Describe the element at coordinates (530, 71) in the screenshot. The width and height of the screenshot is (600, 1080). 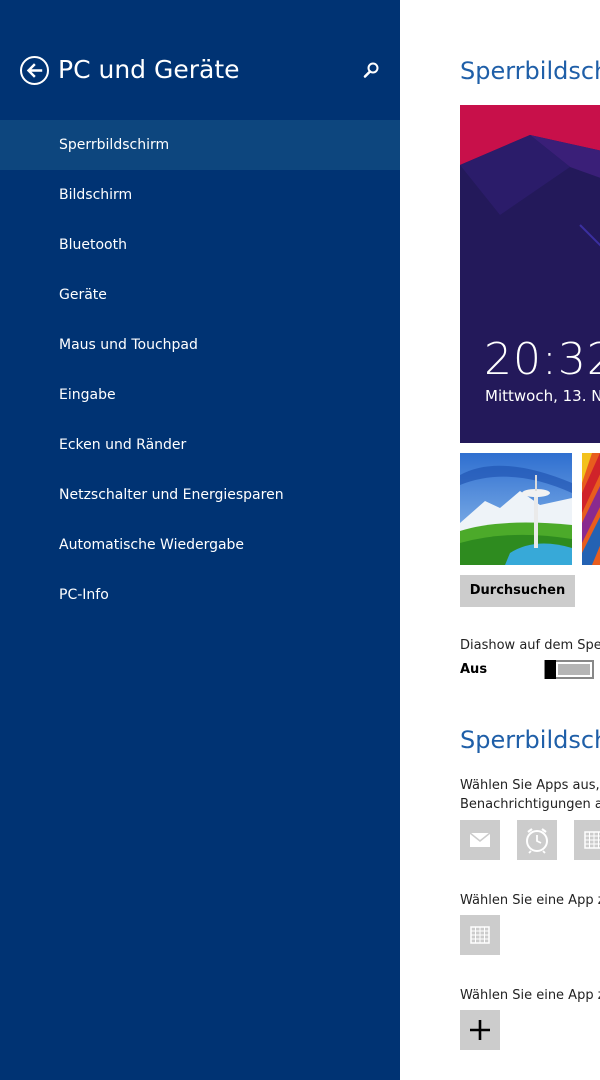
I see `section-title-background: Sperrbildschi` at that location.